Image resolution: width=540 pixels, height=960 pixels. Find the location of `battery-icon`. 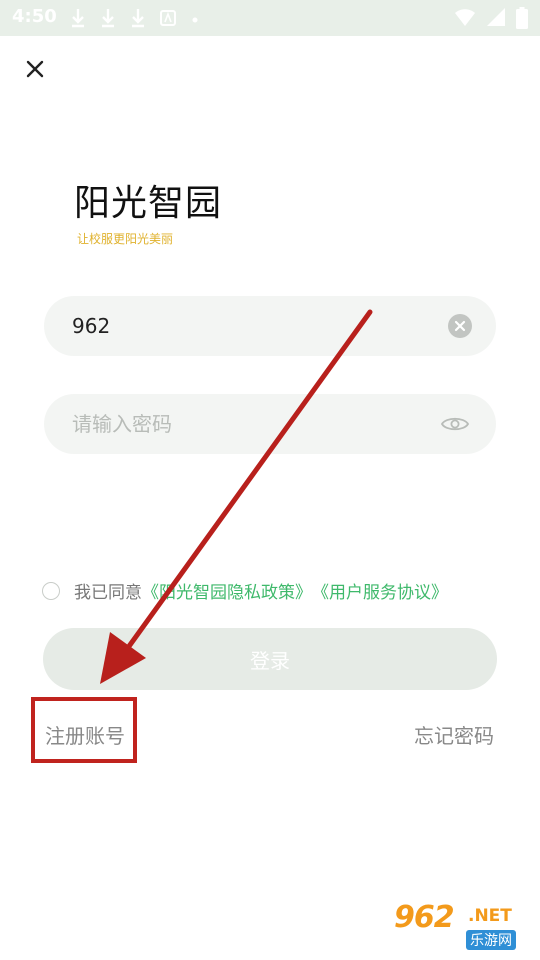

battery-icon is located at coordinates (522, 18).